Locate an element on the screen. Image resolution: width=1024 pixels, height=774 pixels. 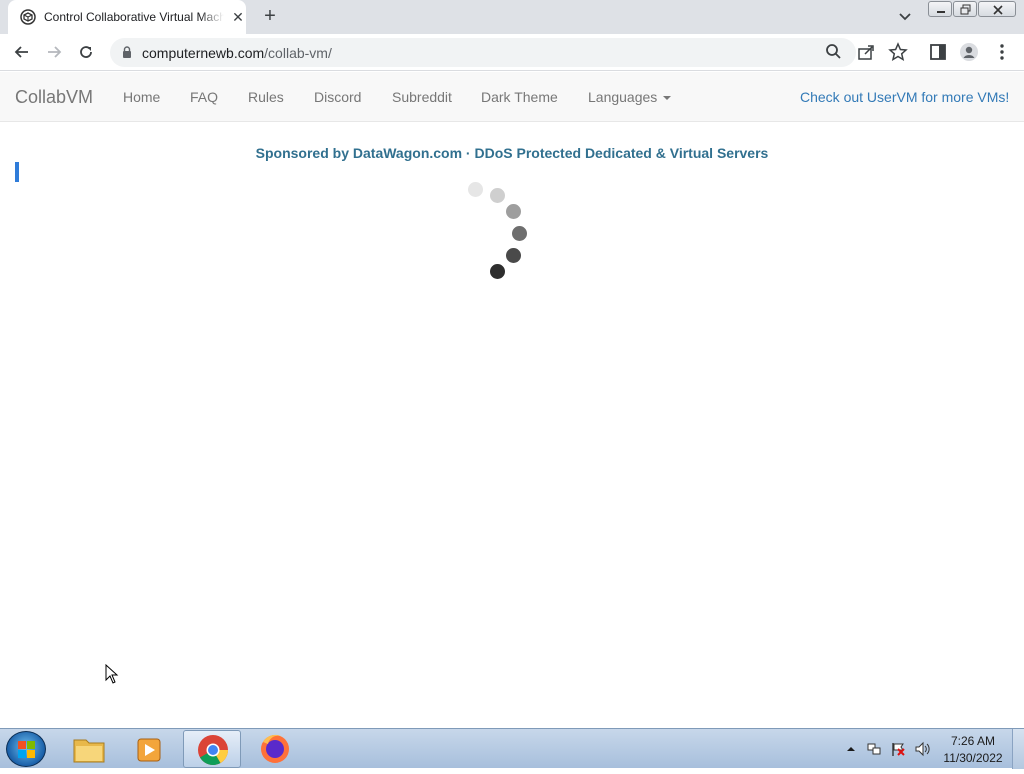
browser-tab: Control Collaborative Virtual Machines ✕ is located at coordinates (127, 17).